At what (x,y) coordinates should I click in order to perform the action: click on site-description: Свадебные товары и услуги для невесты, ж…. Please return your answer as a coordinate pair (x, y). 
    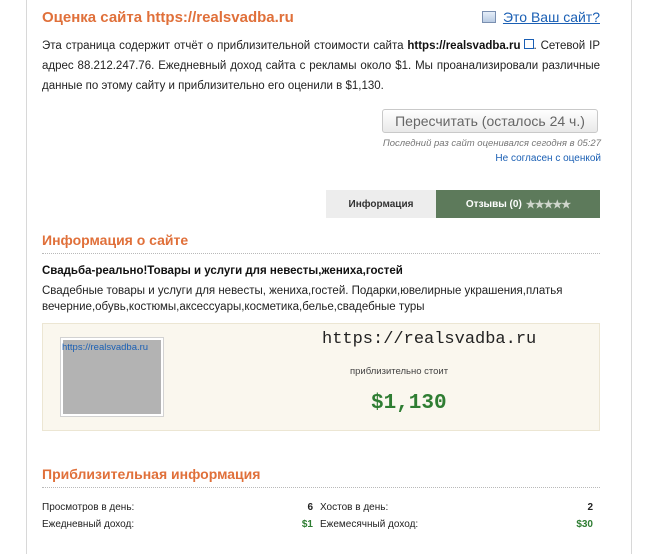
    Looking at the image, I should click on (302, 299).